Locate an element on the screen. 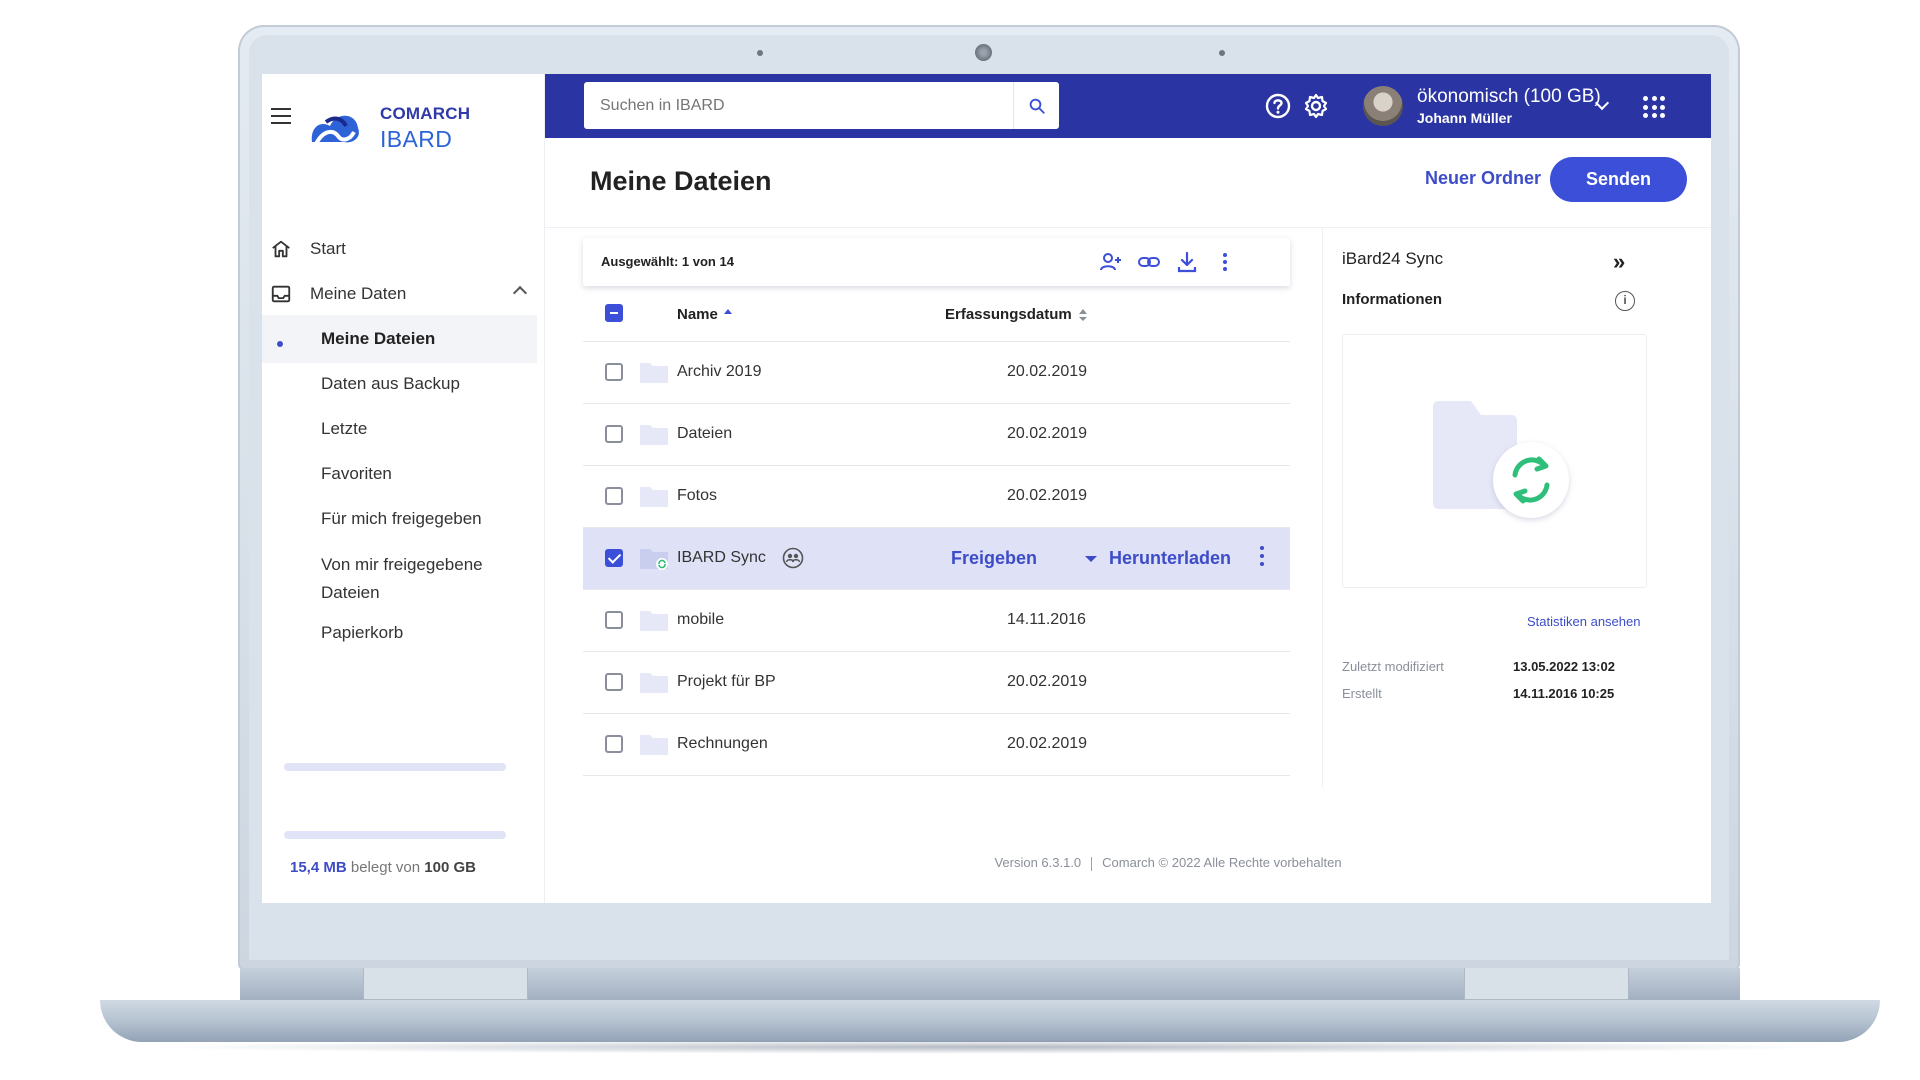 Image resolution: width=1920 pixels, height=1080 pixels. search-input is located at coordinates (800, 105).